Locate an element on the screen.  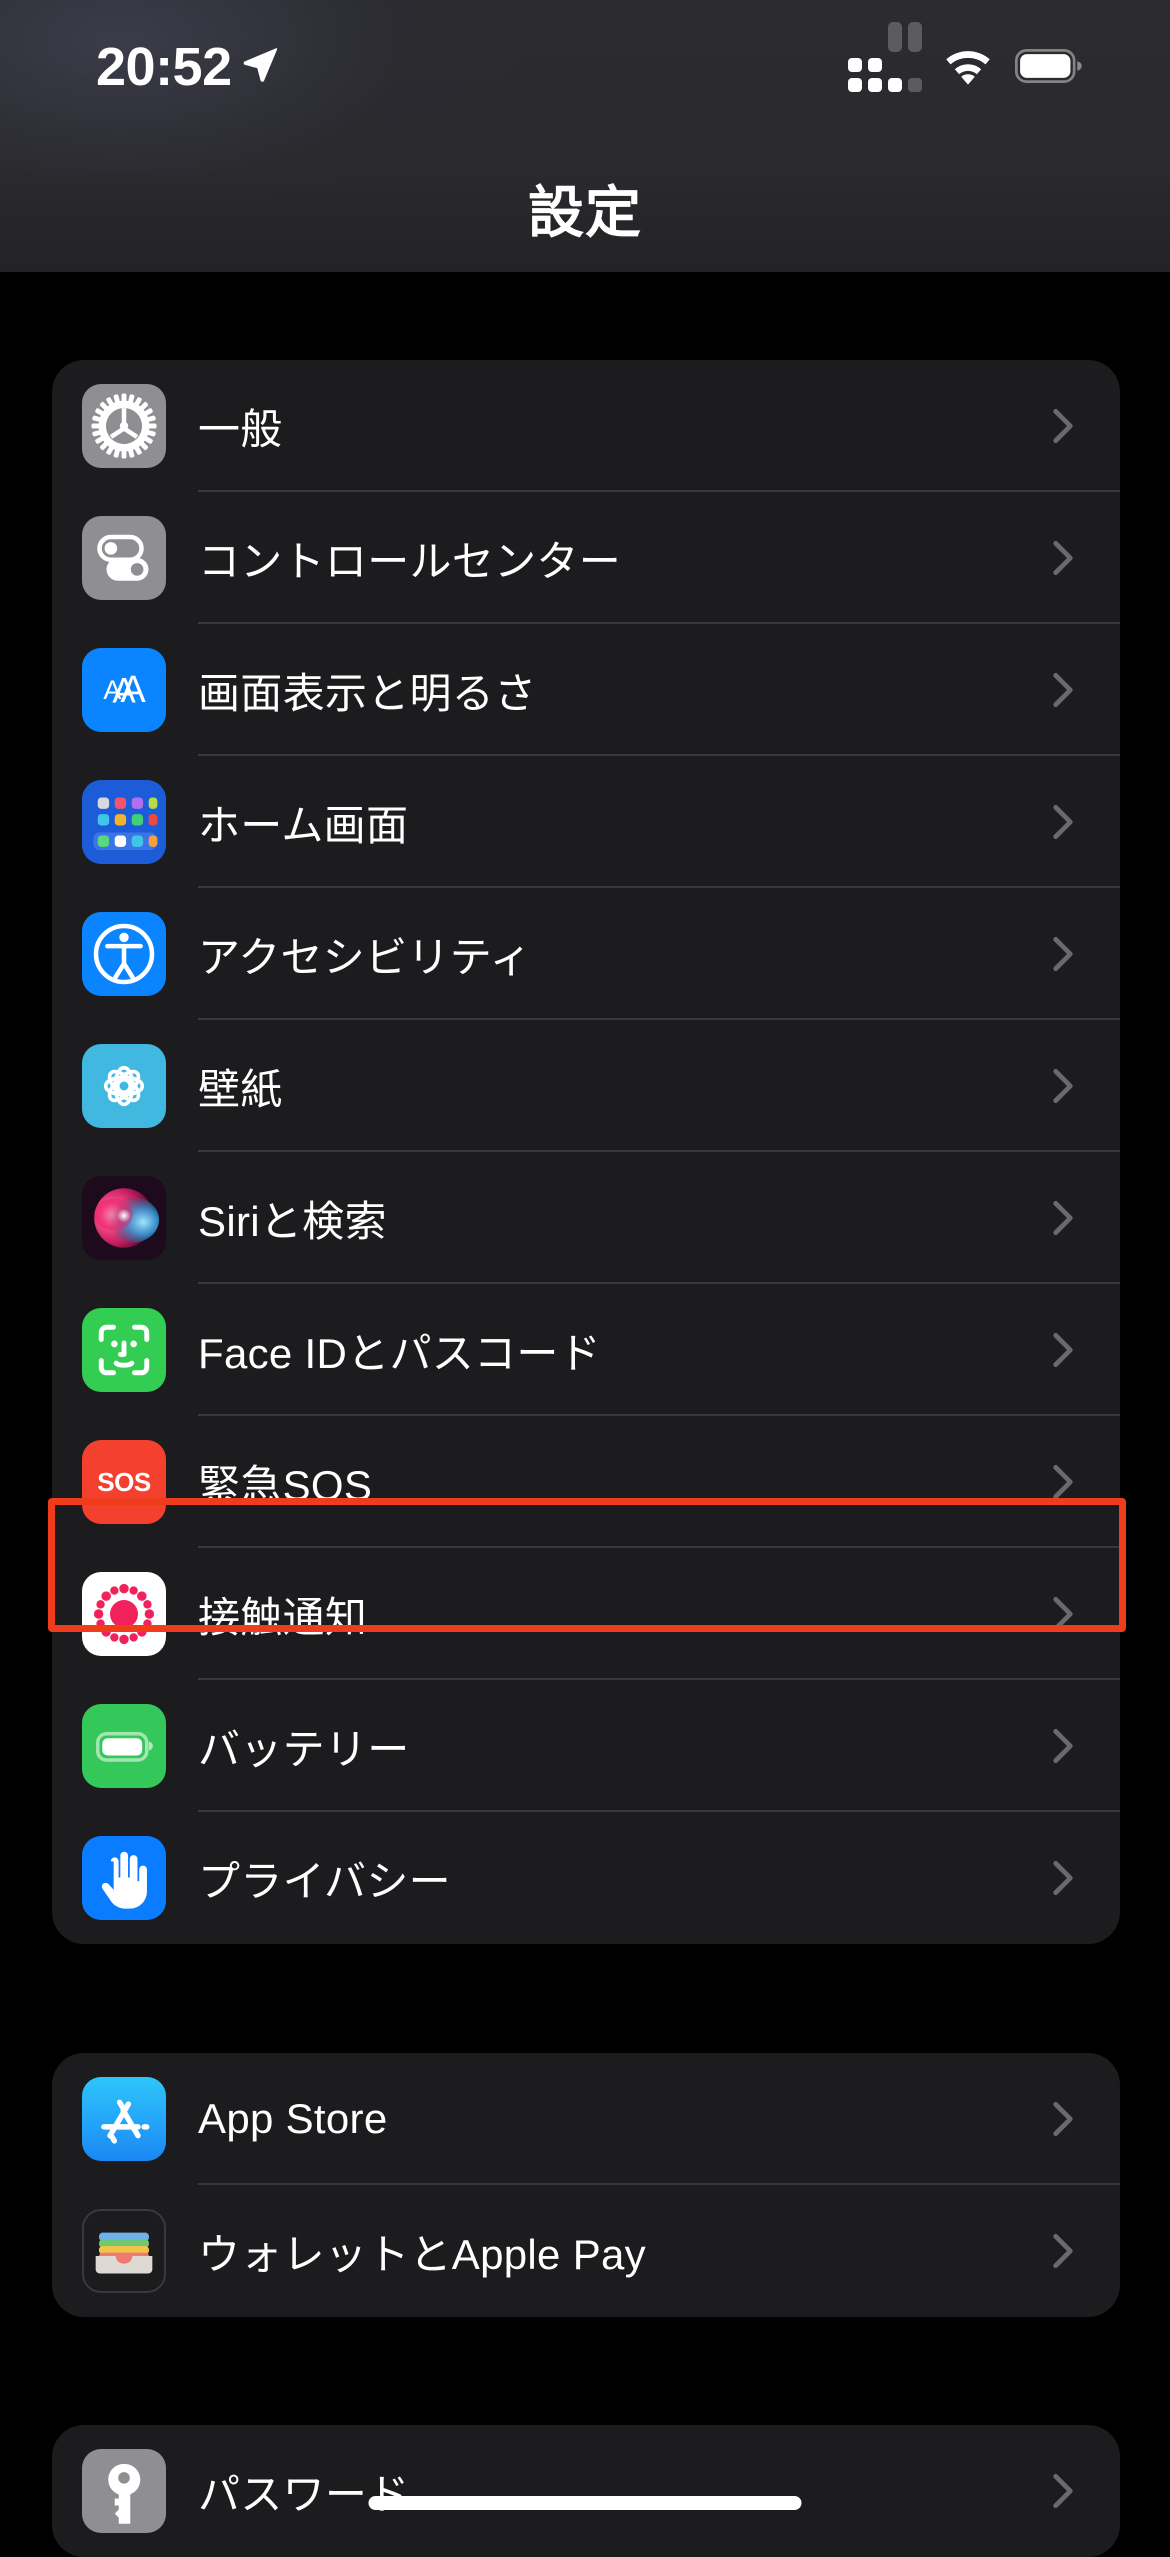
settings-row-display-brightness: A AA 画面表示と明るさ is located at coordinates (586, 690).